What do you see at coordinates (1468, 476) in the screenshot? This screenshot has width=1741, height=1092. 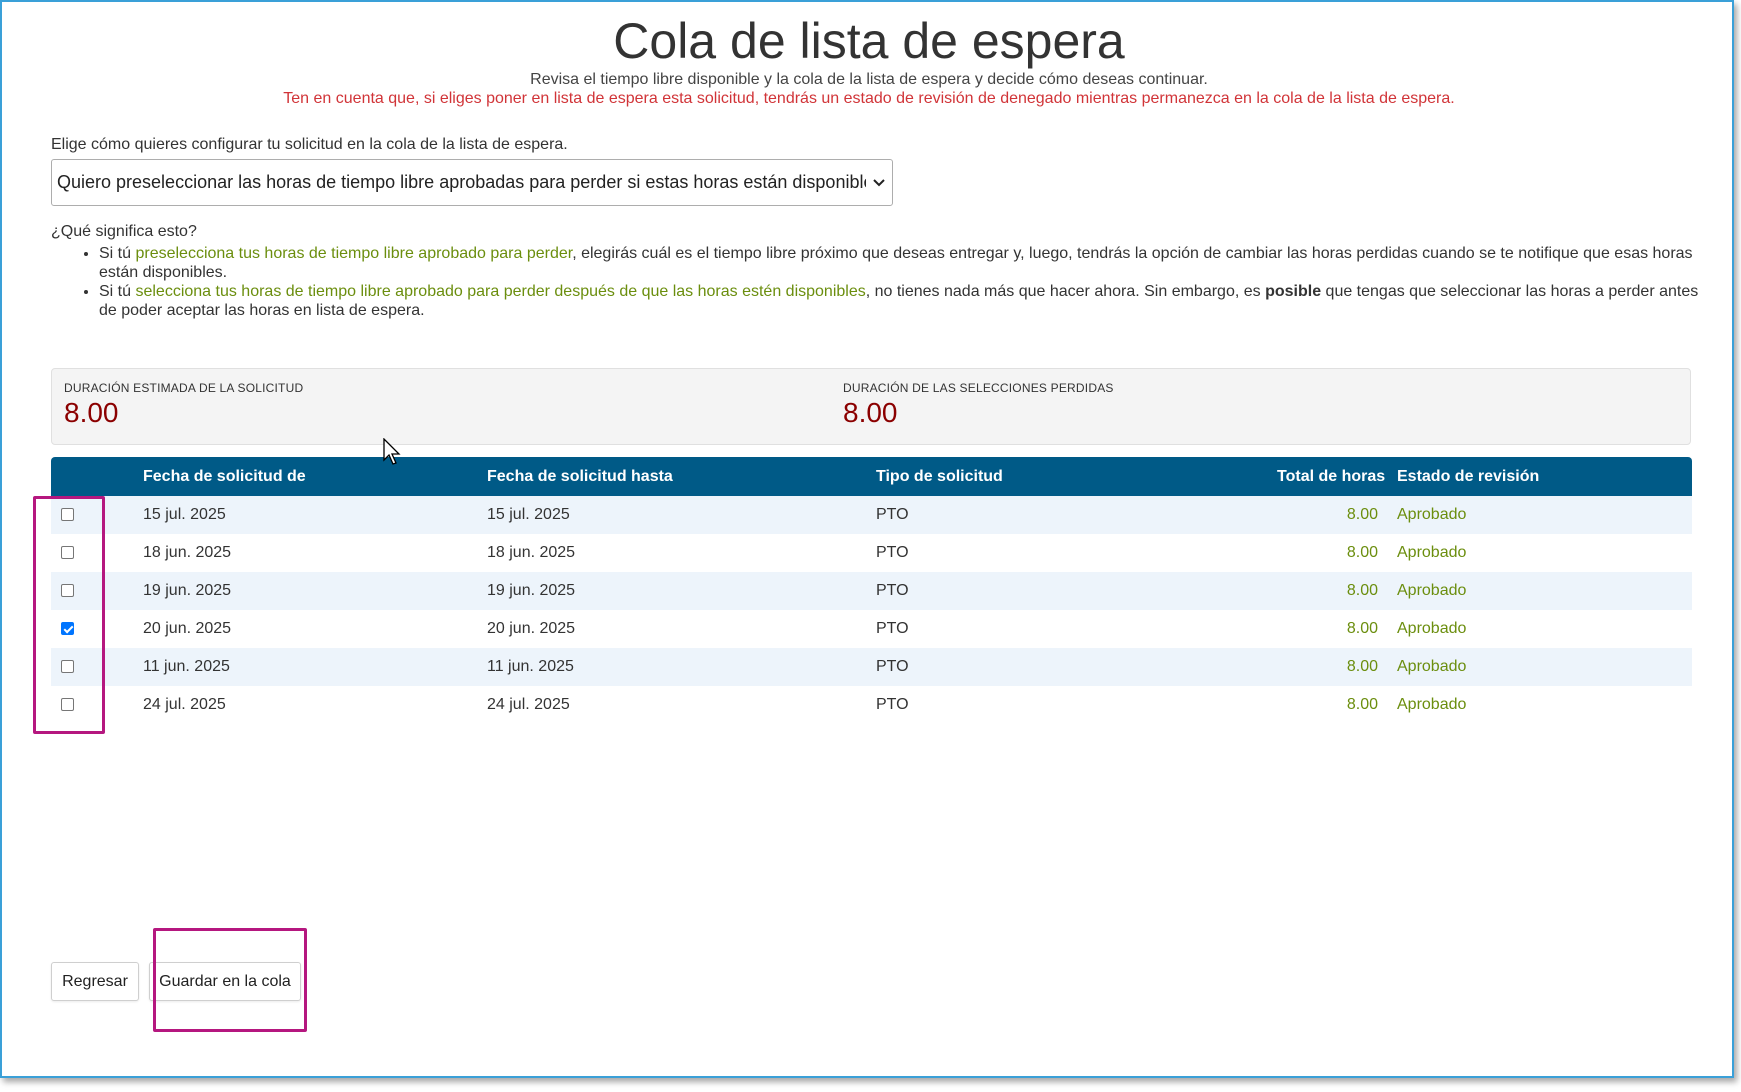 I see `header-status: Estado de revisión` at bounding box center [1468, 476].